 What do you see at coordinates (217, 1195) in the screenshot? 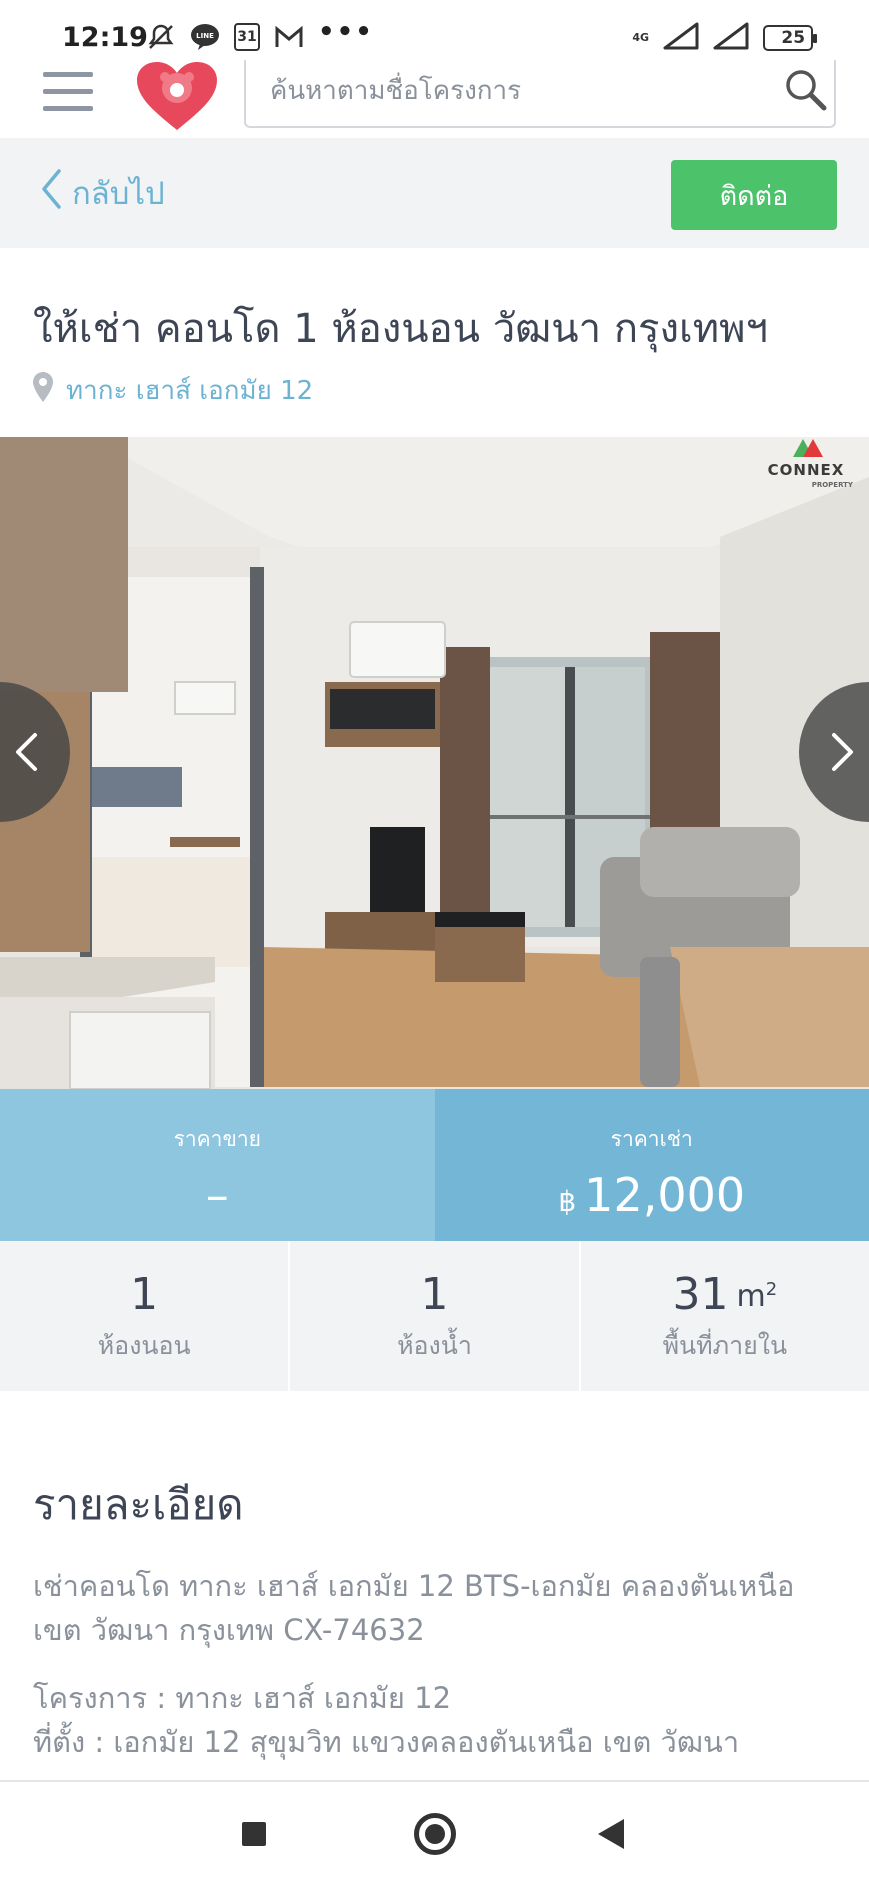
I see `sale-price-value: –` at bounding box center [217, 1195].